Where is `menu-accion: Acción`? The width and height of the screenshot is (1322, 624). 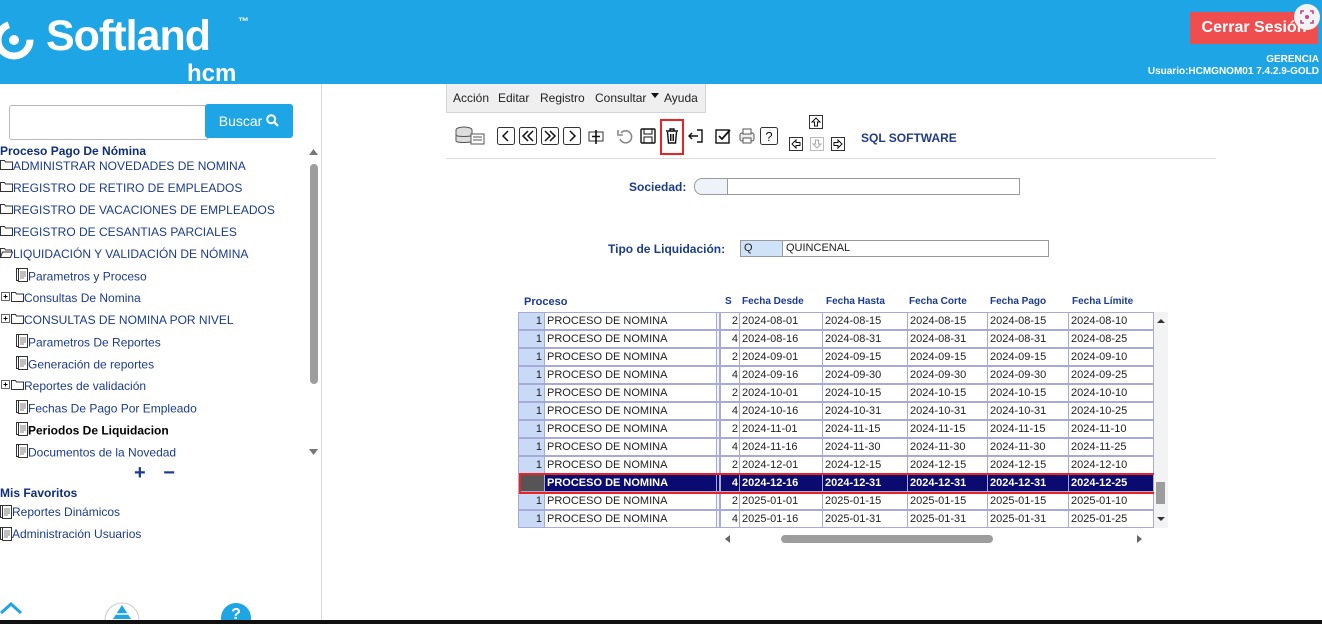 menu-accion: Acción is located at coordinates (471, 98).